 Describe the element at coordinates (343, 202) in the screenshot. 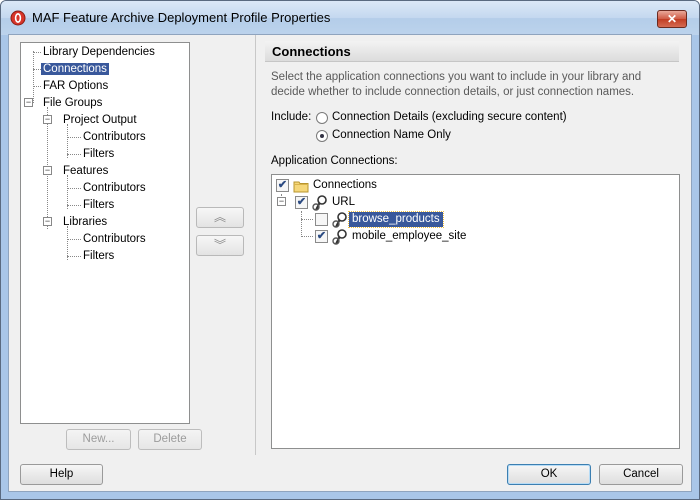

I see `url-group-label: URL` at that location.